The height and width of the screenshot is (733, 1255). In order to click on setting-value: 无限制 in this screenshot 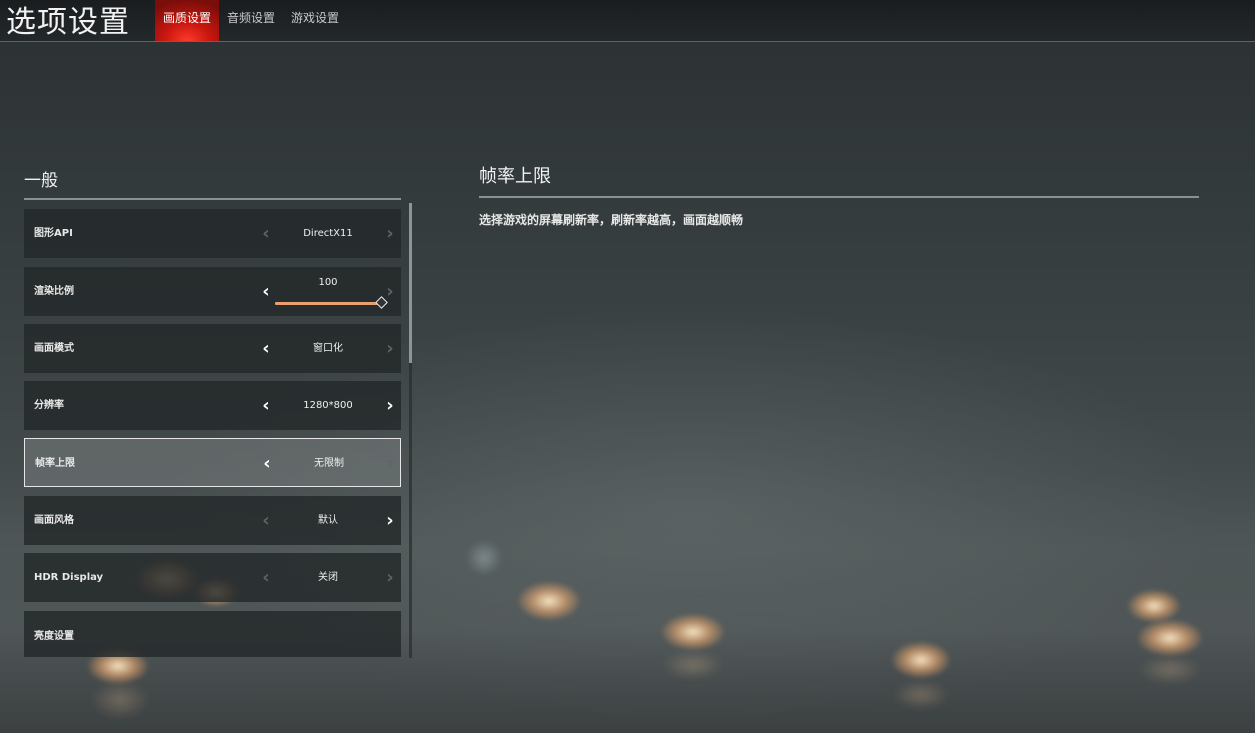, I will do `click(329, 463)`.